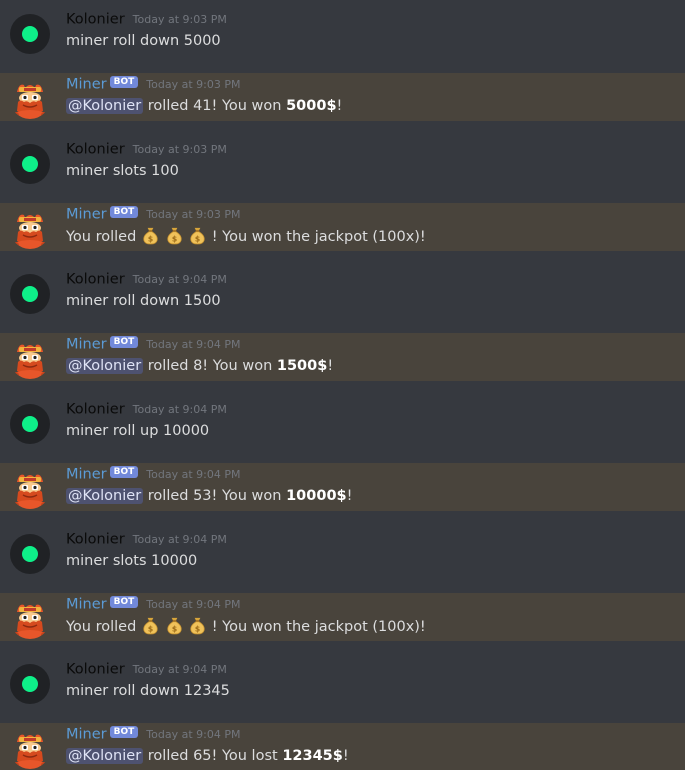 This screenshot has width=685, height=770. I want to click on message: Kolonier Today at 9:03 PM miner slots 100, so click(342, 162).